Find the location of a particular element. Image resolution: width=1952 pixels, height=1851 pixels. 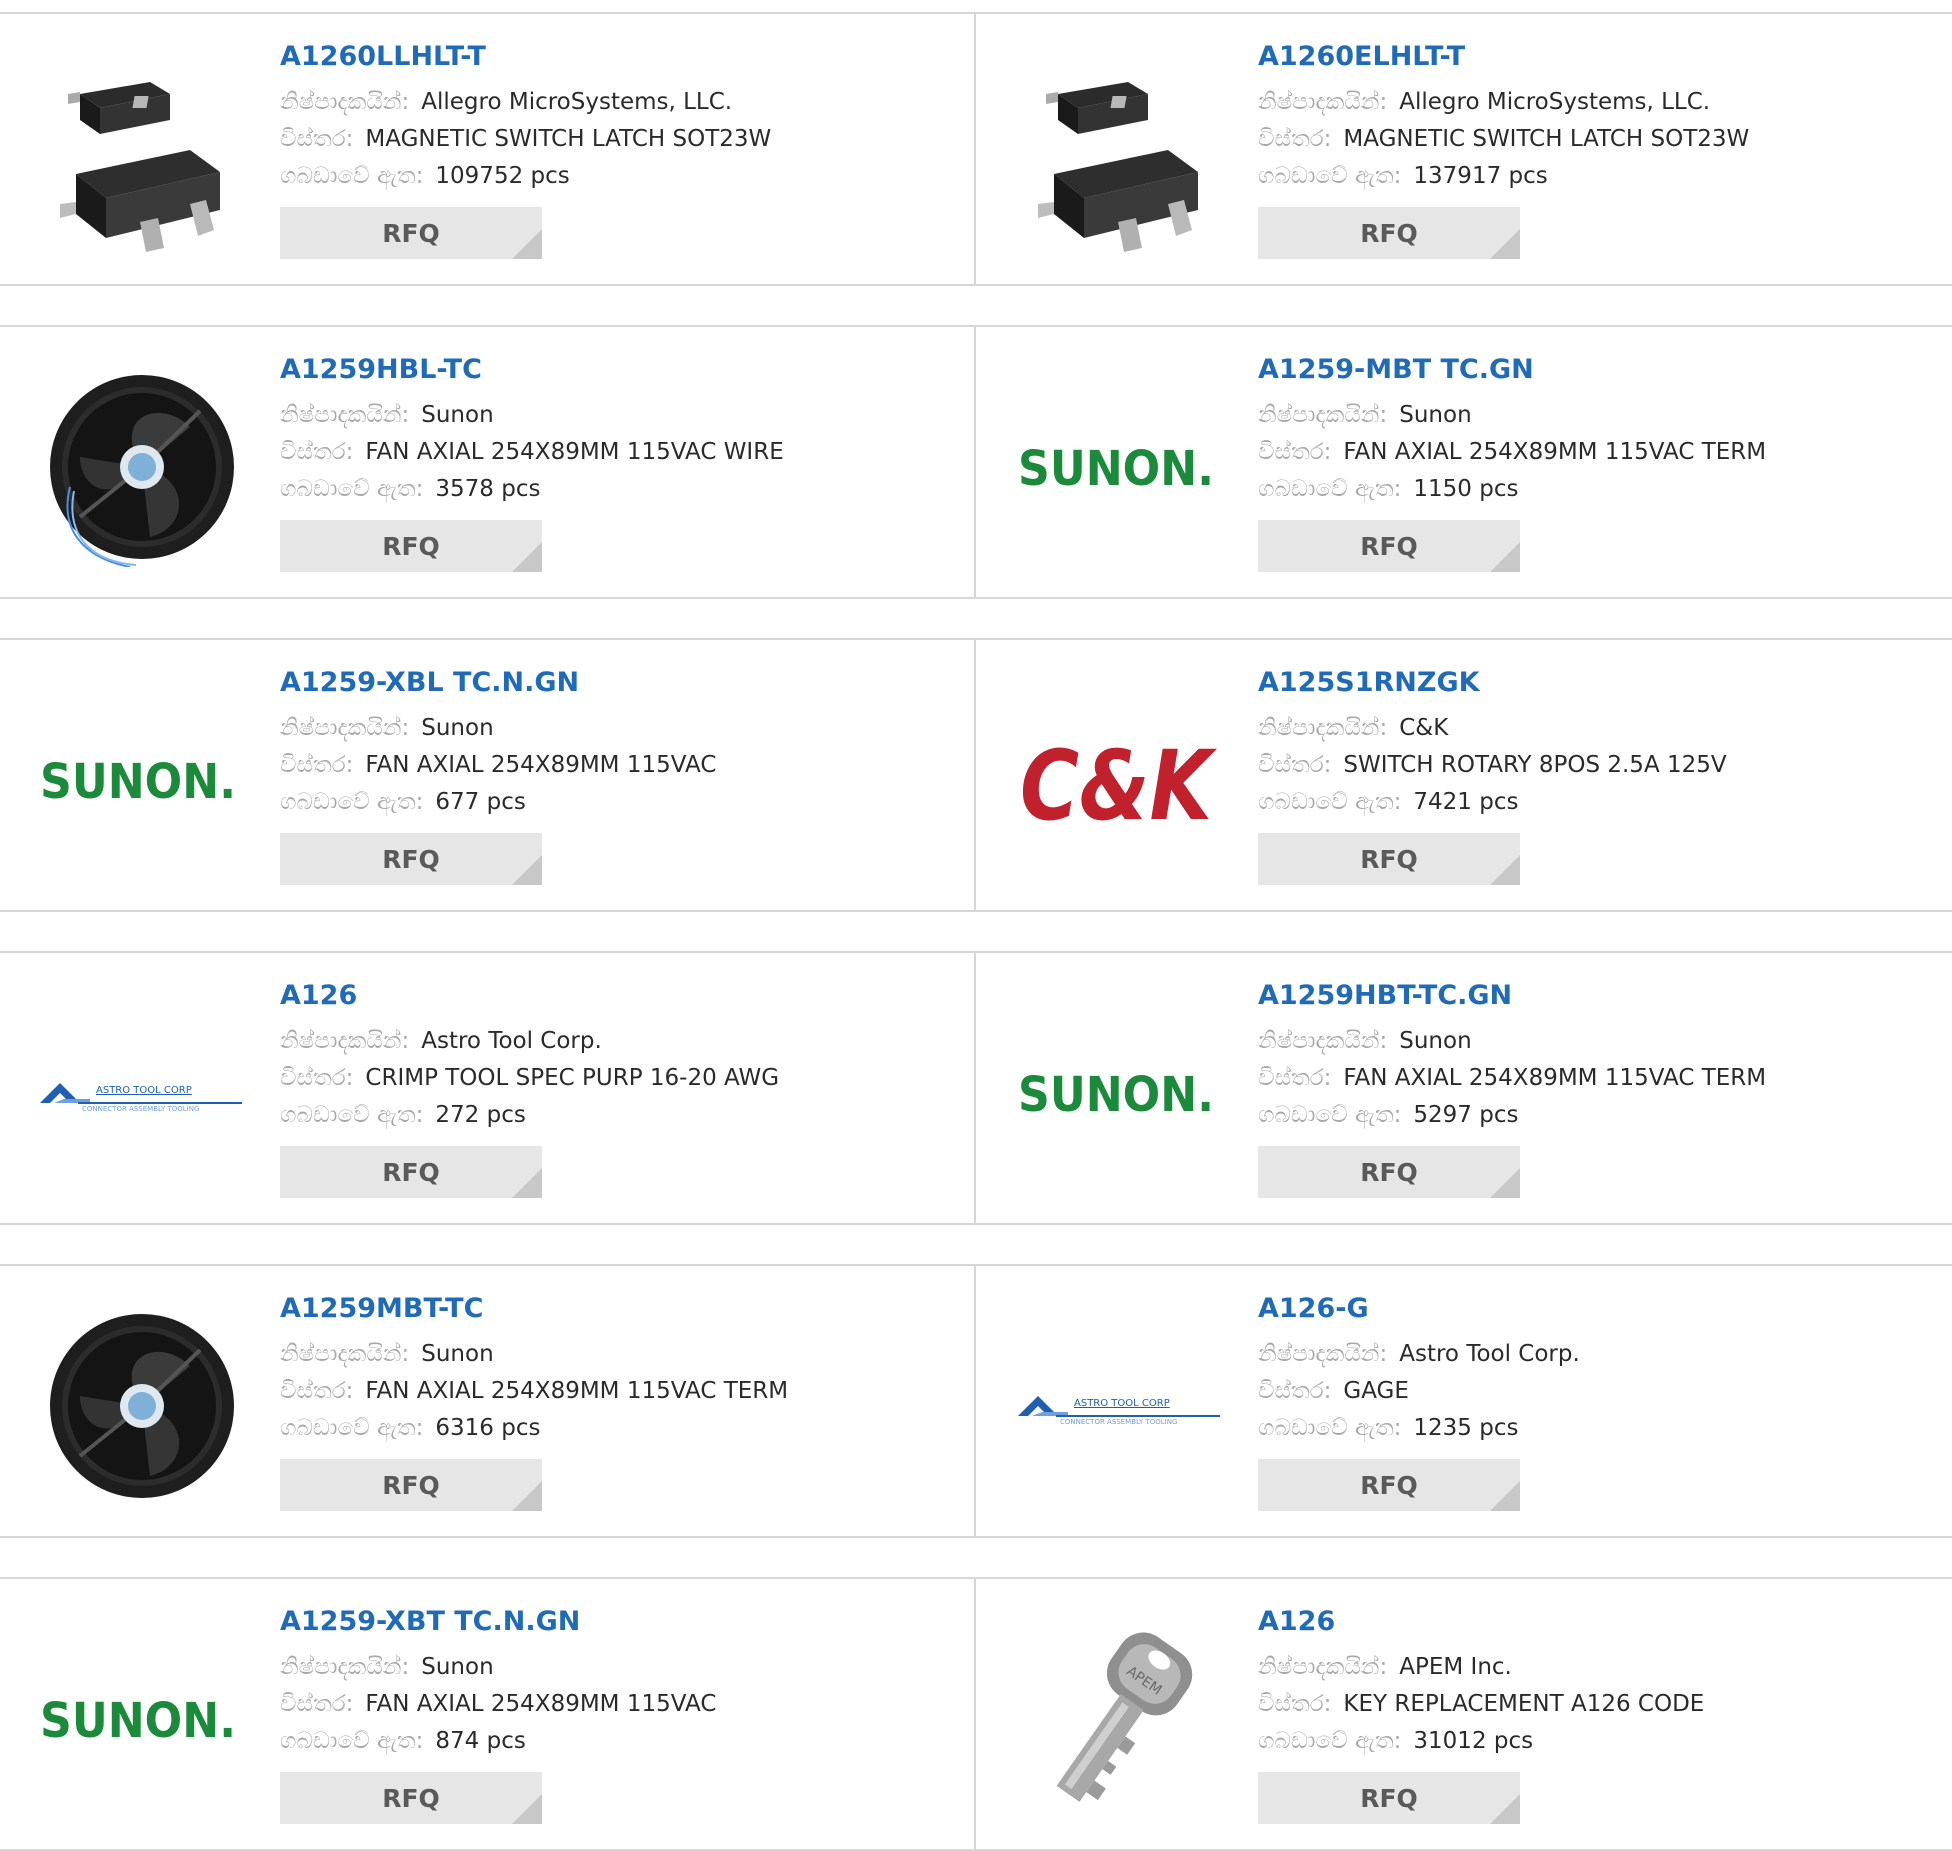

description-value: KEY REPLACEMENT A126 CODE is located at coordinates (1524, 1704).